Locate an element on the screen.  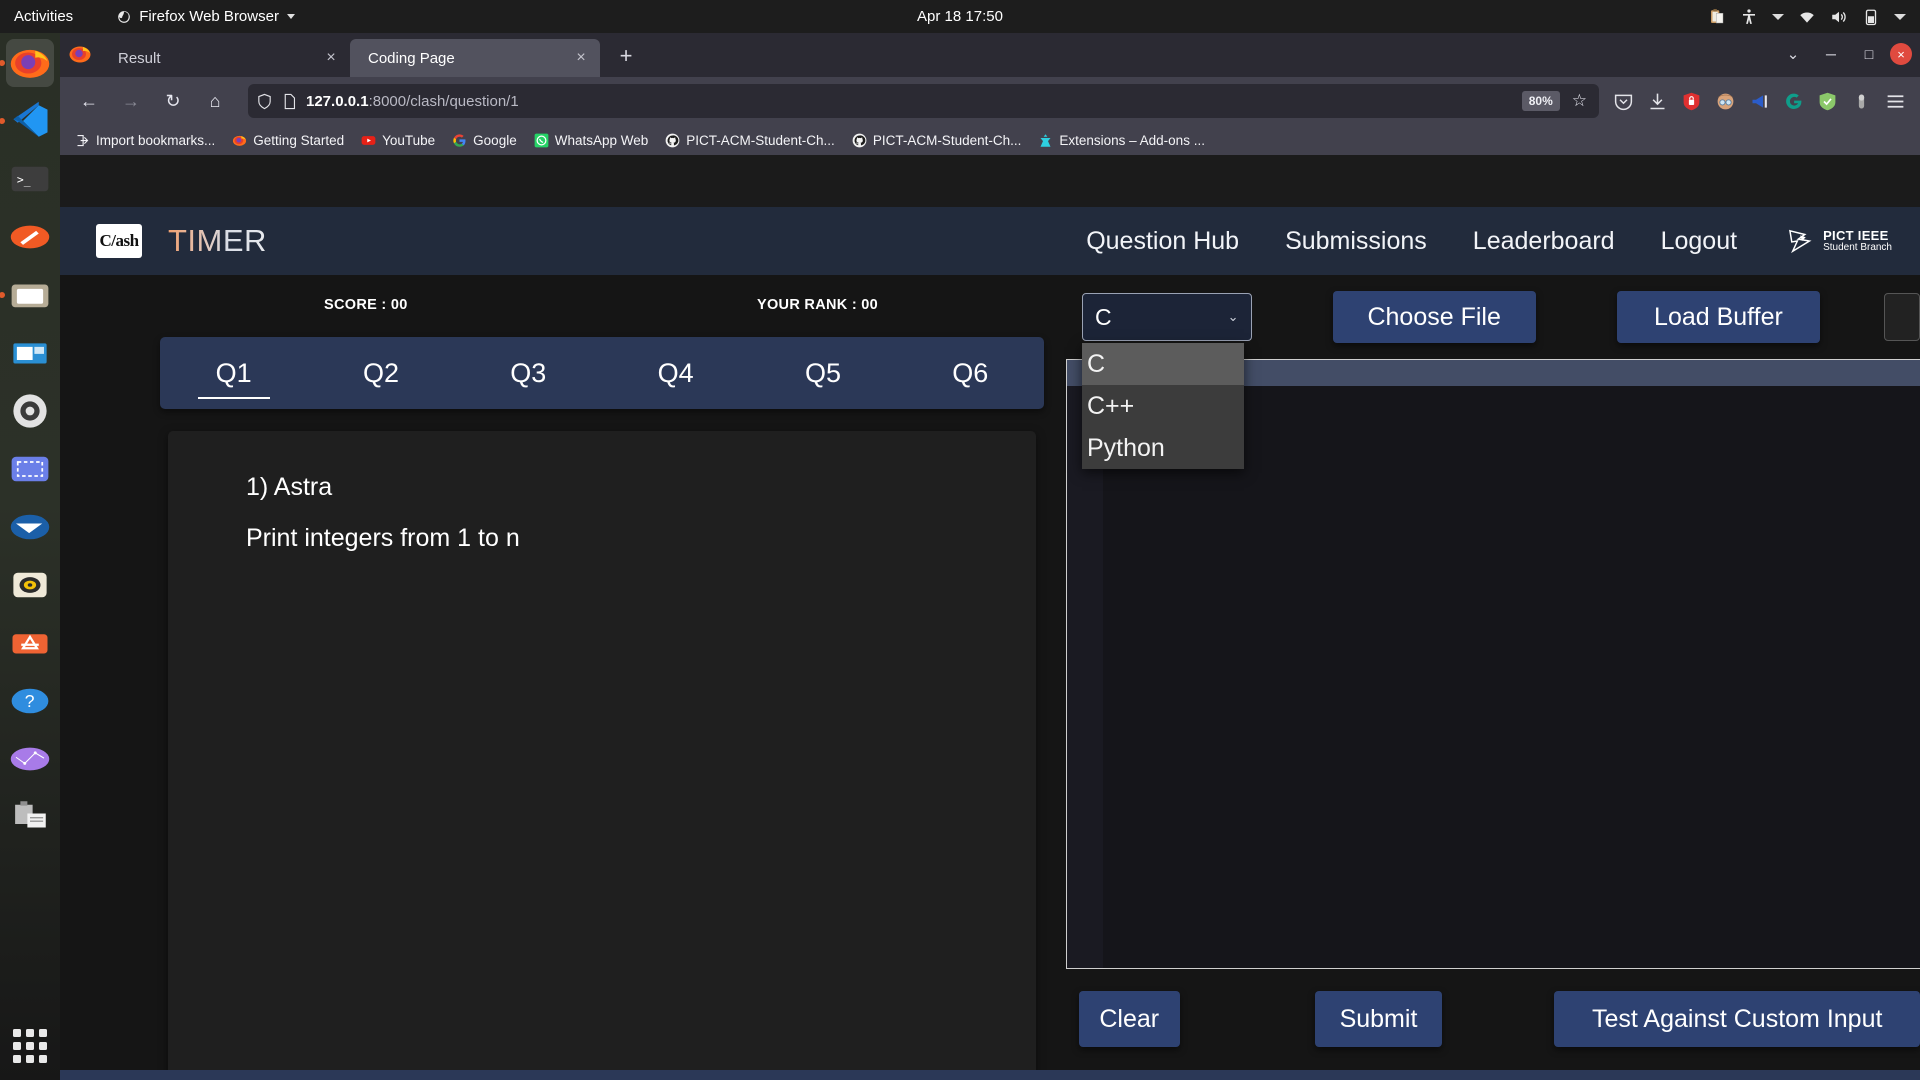
dock-item-terminal: >_ is located at coordinates (30, 179).